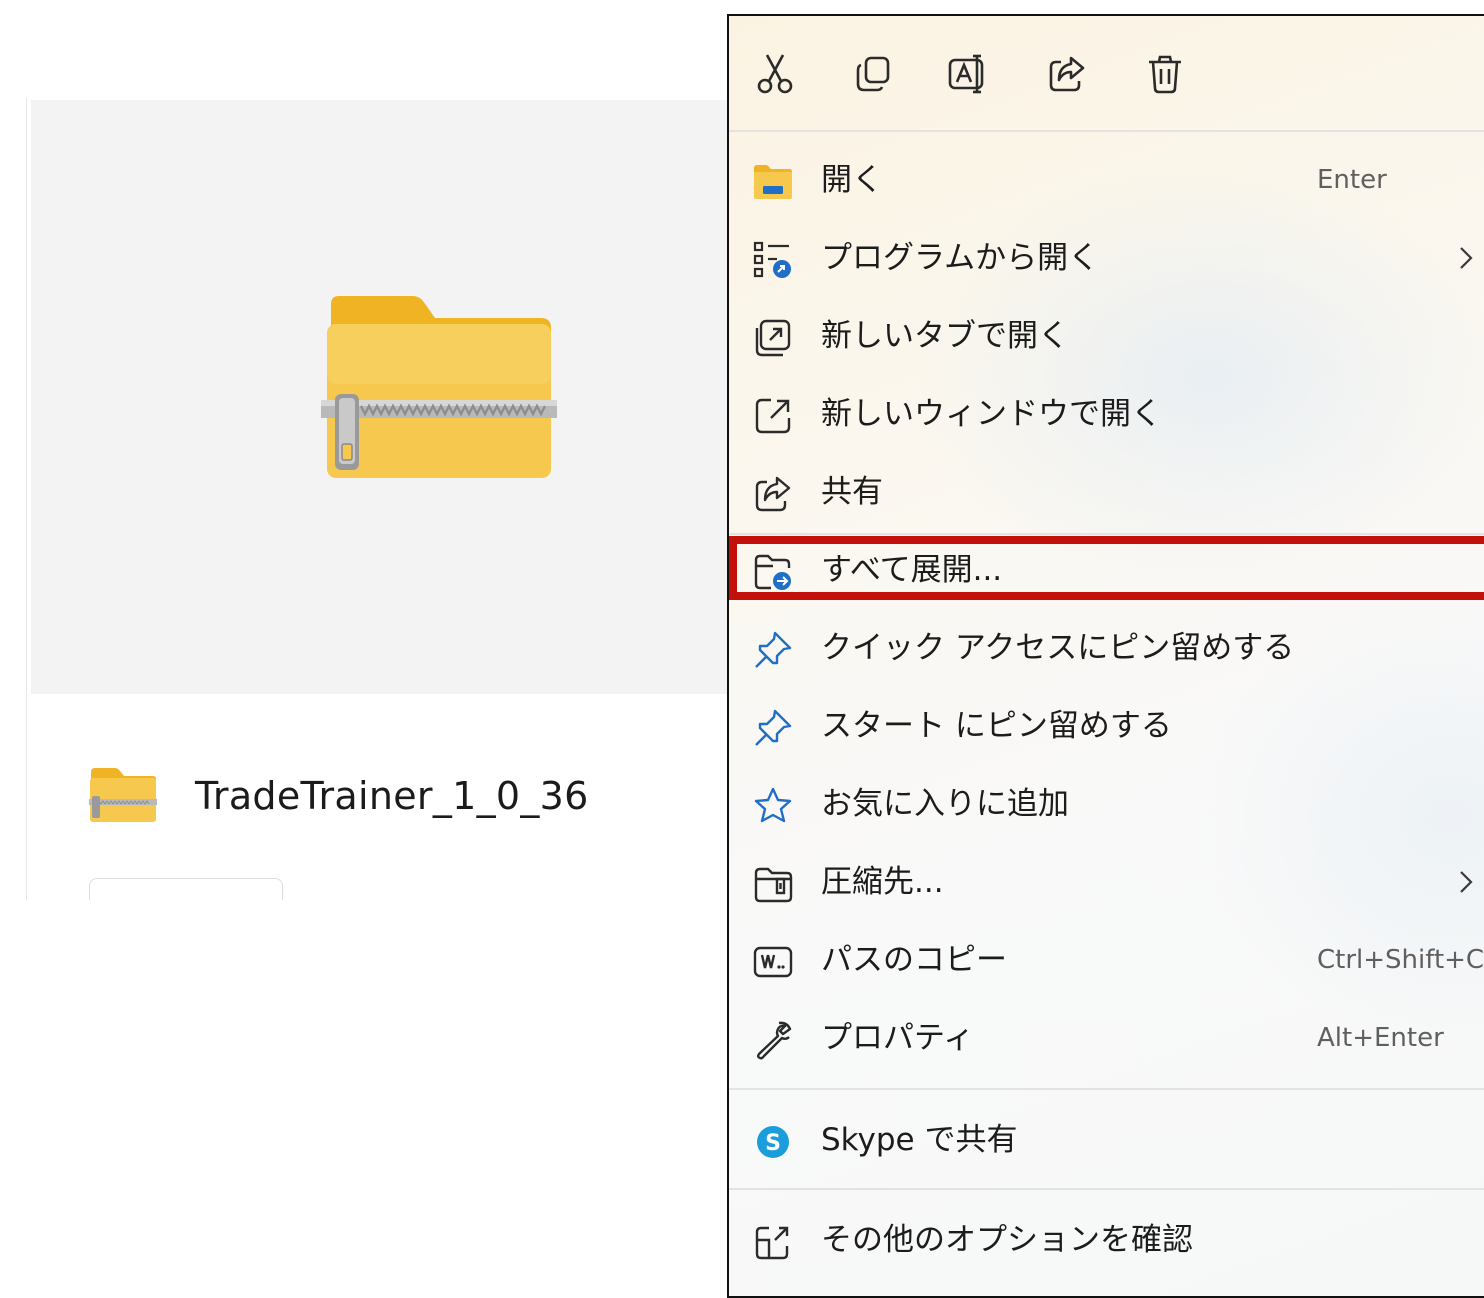  I want to click on share-button, so click(1067, 74).